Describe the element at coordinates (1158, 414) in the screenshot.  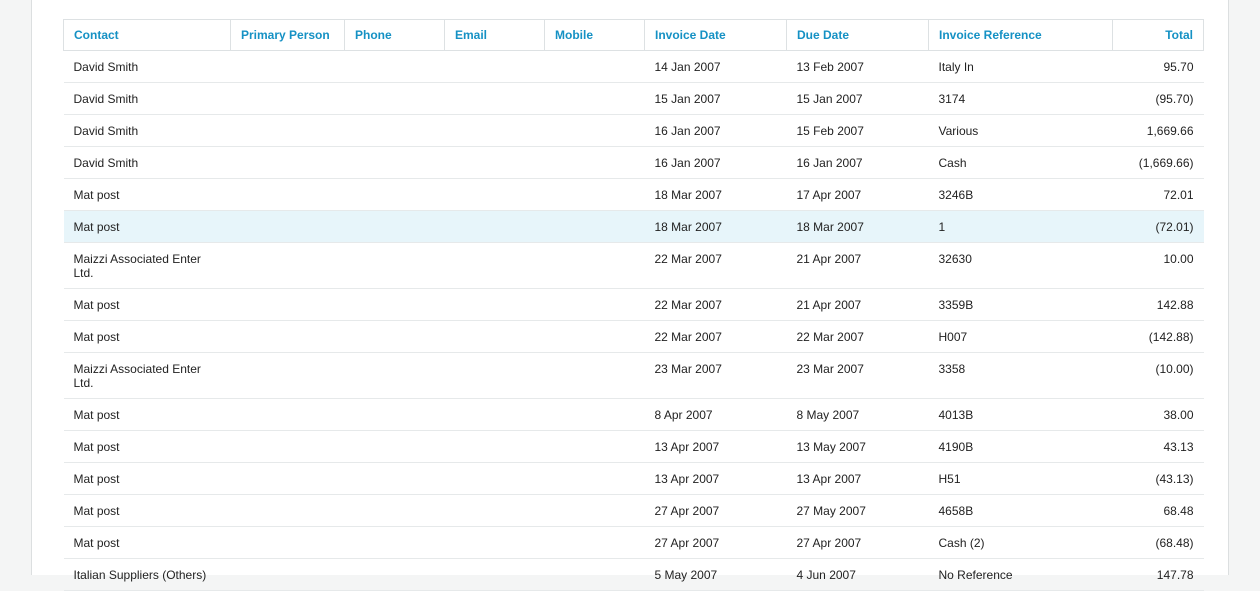
I see `cell-total: 38.00` at that location.